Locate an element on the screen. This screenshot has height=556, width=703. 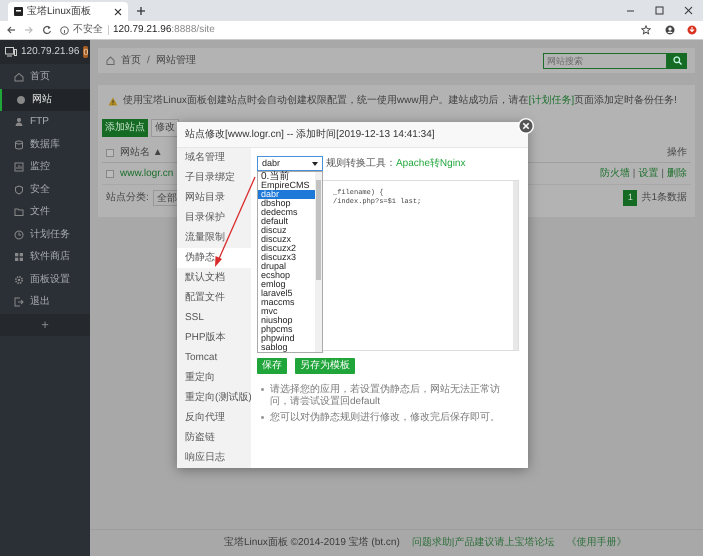
toolbar-button: 修改 is located at coordinates (165, 128).